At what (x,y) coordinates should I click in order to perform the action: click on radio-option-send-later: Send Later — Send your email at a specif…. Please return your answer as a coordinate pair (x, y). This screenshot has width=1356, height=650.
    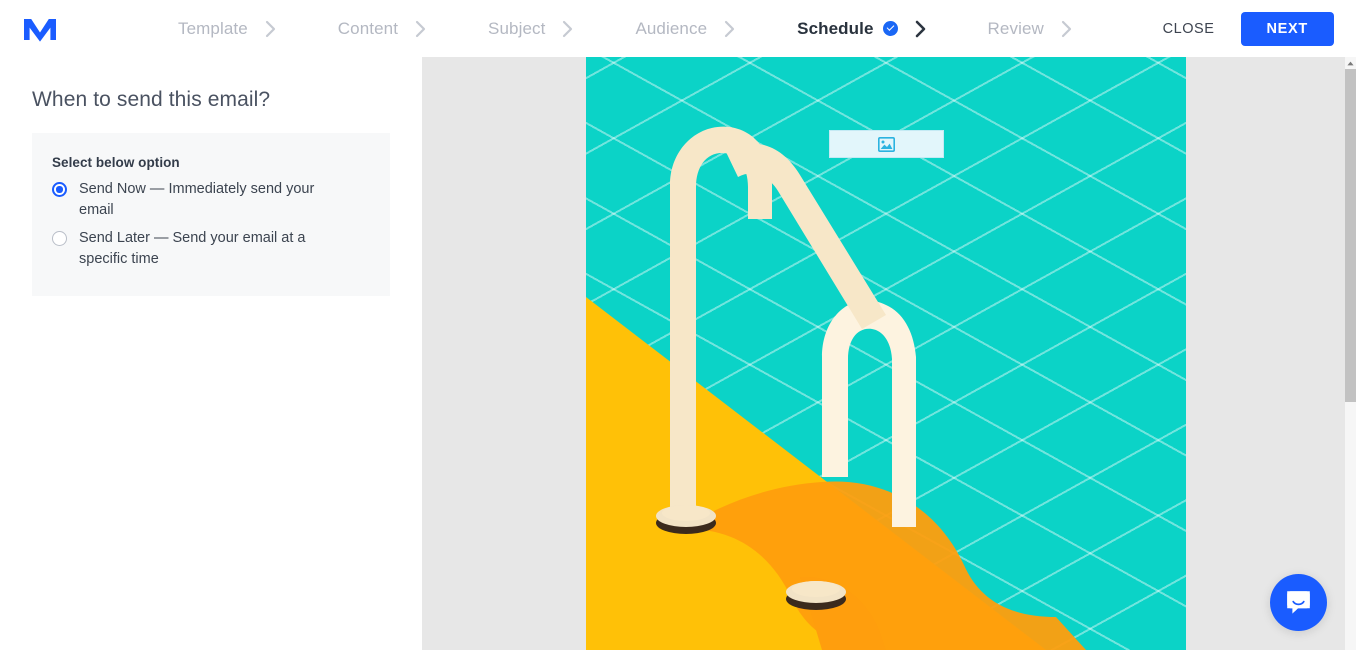
    Looking at the image, I should click on (210, 249).